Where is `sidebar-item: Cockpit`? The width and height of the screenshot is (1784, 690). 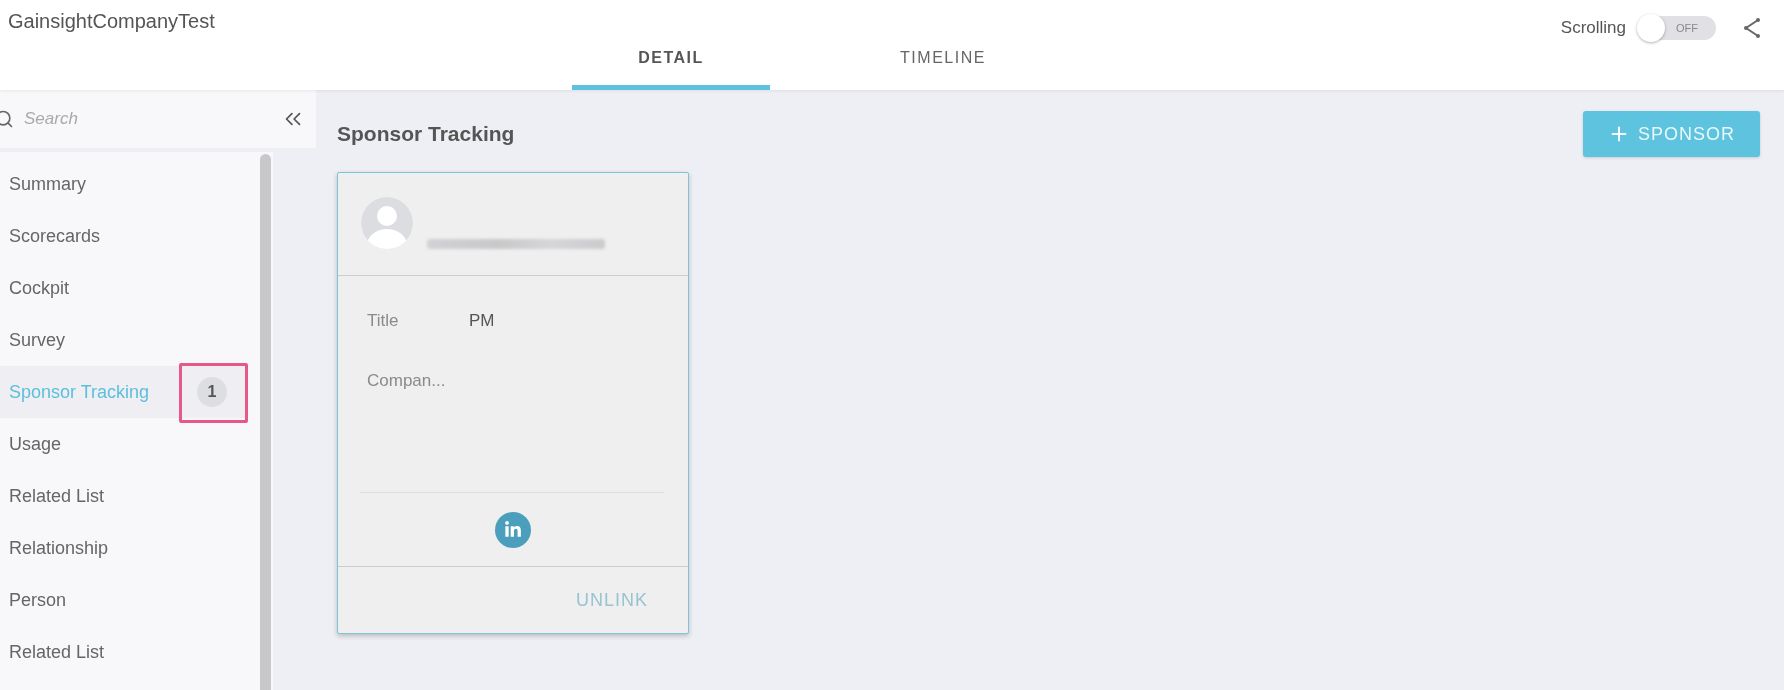
sidebar-item: Cockpit is located at coordinates (124, 288).